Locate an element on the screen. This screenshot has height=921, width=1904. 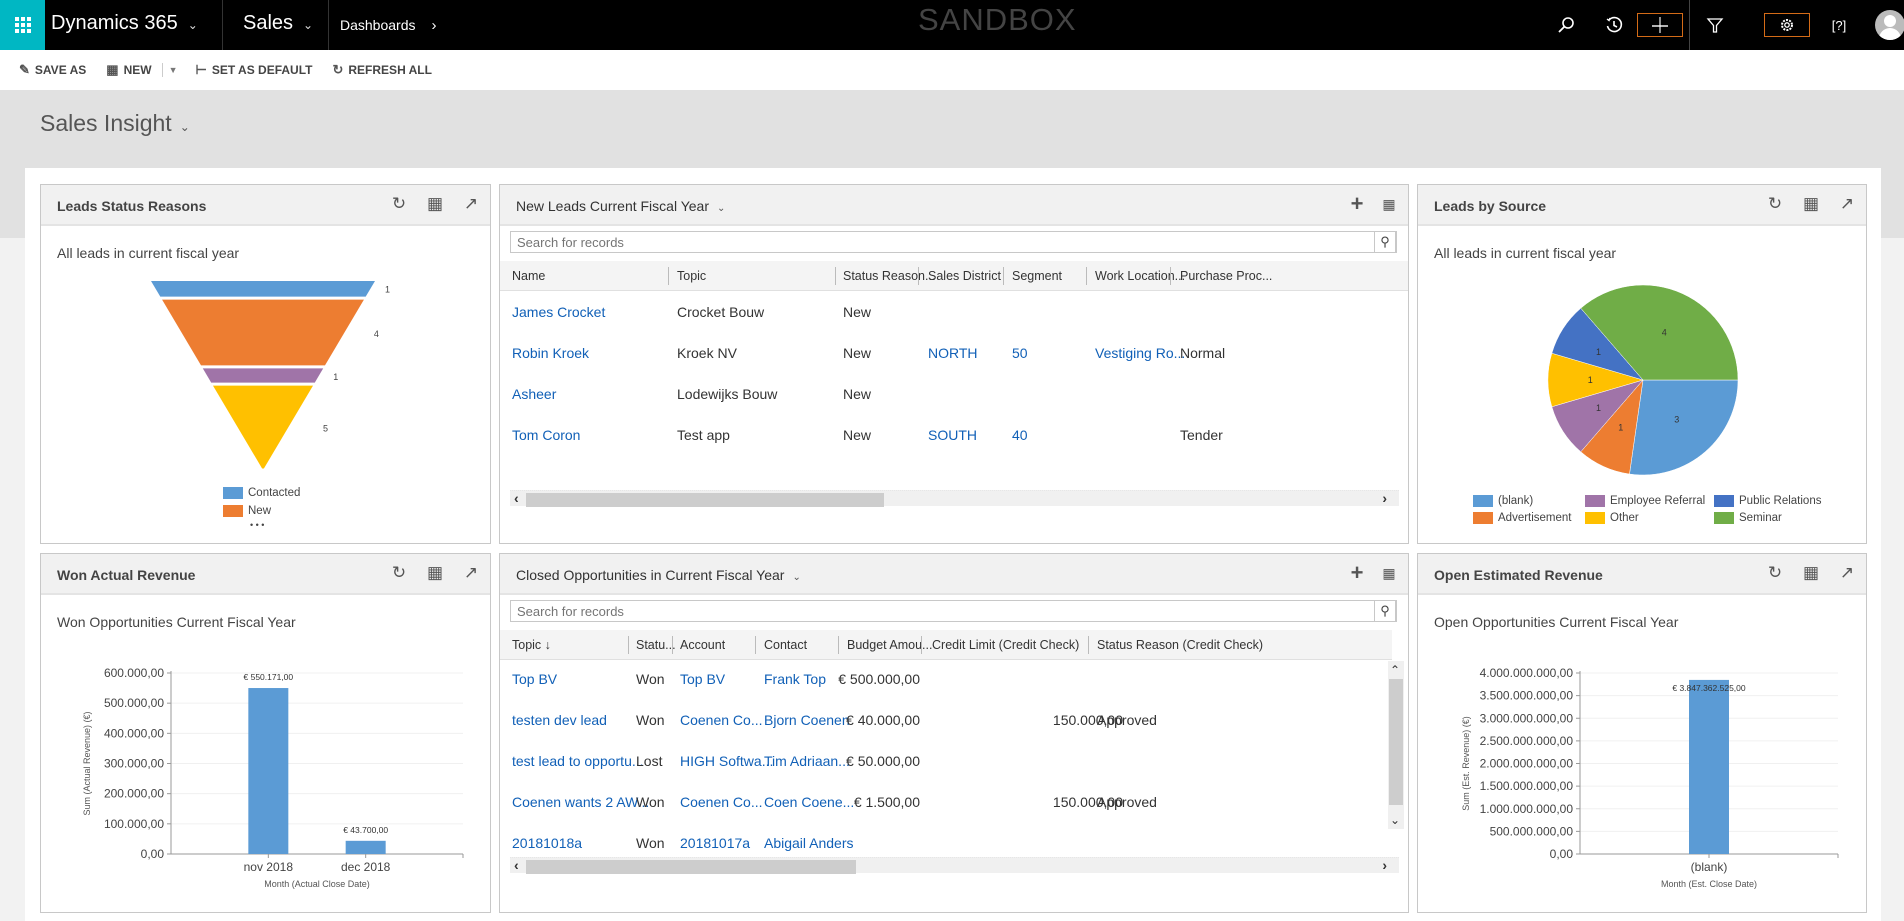
column-header: Credit Limit (Credit Check) is located at coordinates (1005, 645).